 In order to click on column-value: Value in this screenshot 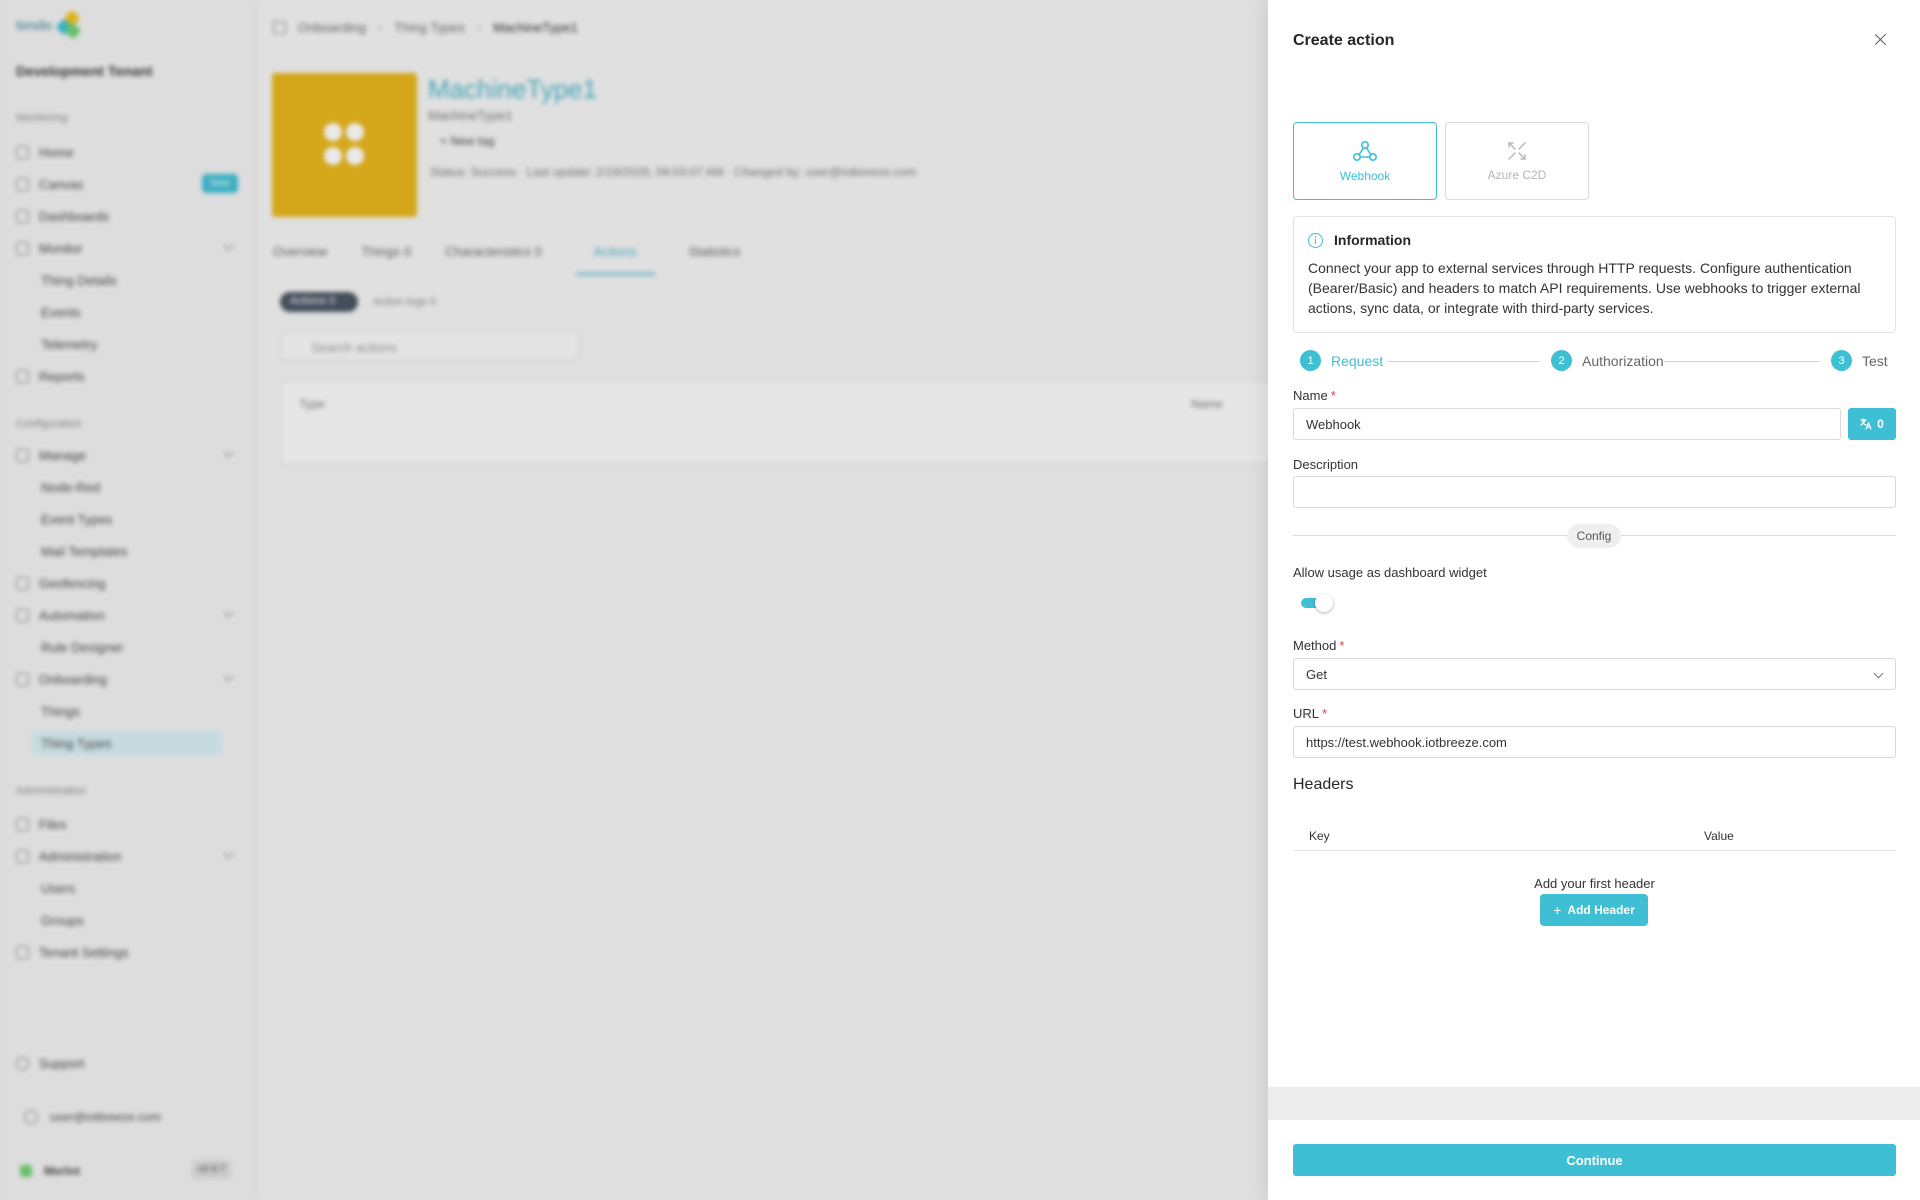, I will do `click(1719, 836)`.